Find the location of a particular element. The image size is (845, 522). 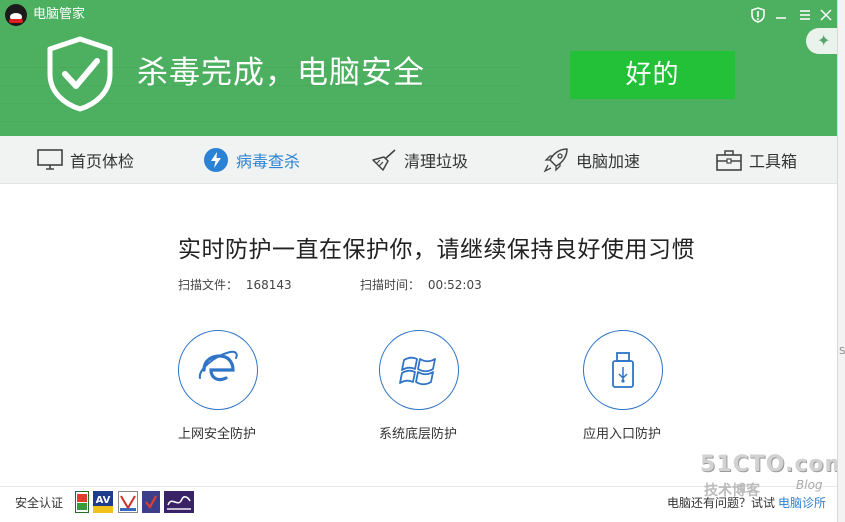

tab-home-checkup: 首页体检 is located at coordinates (85, 160).